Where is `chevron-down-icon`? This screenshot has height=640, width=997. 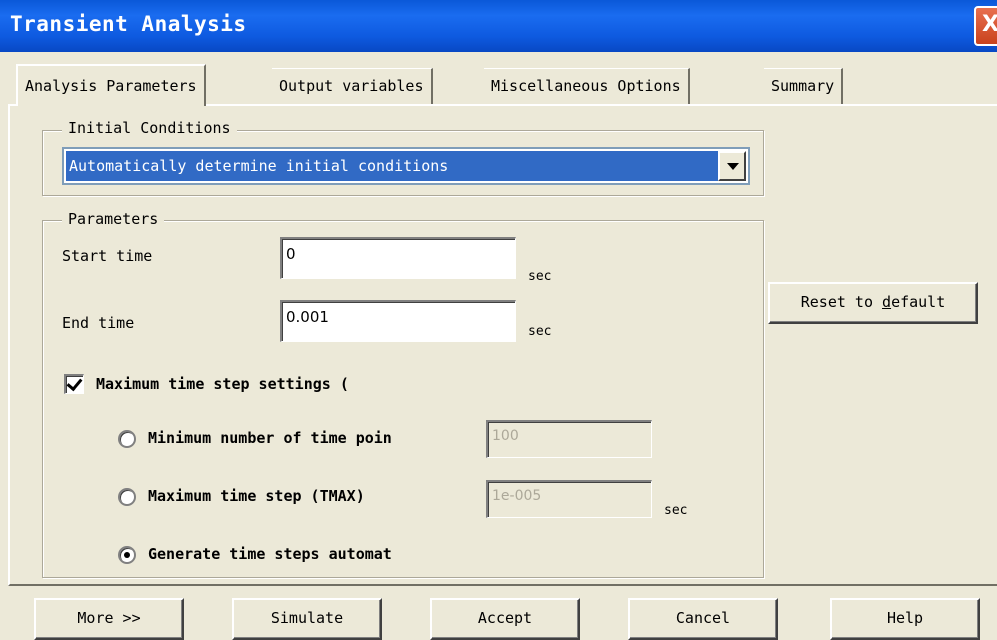 chevron-down-icon is located at coordinates (732, 166).